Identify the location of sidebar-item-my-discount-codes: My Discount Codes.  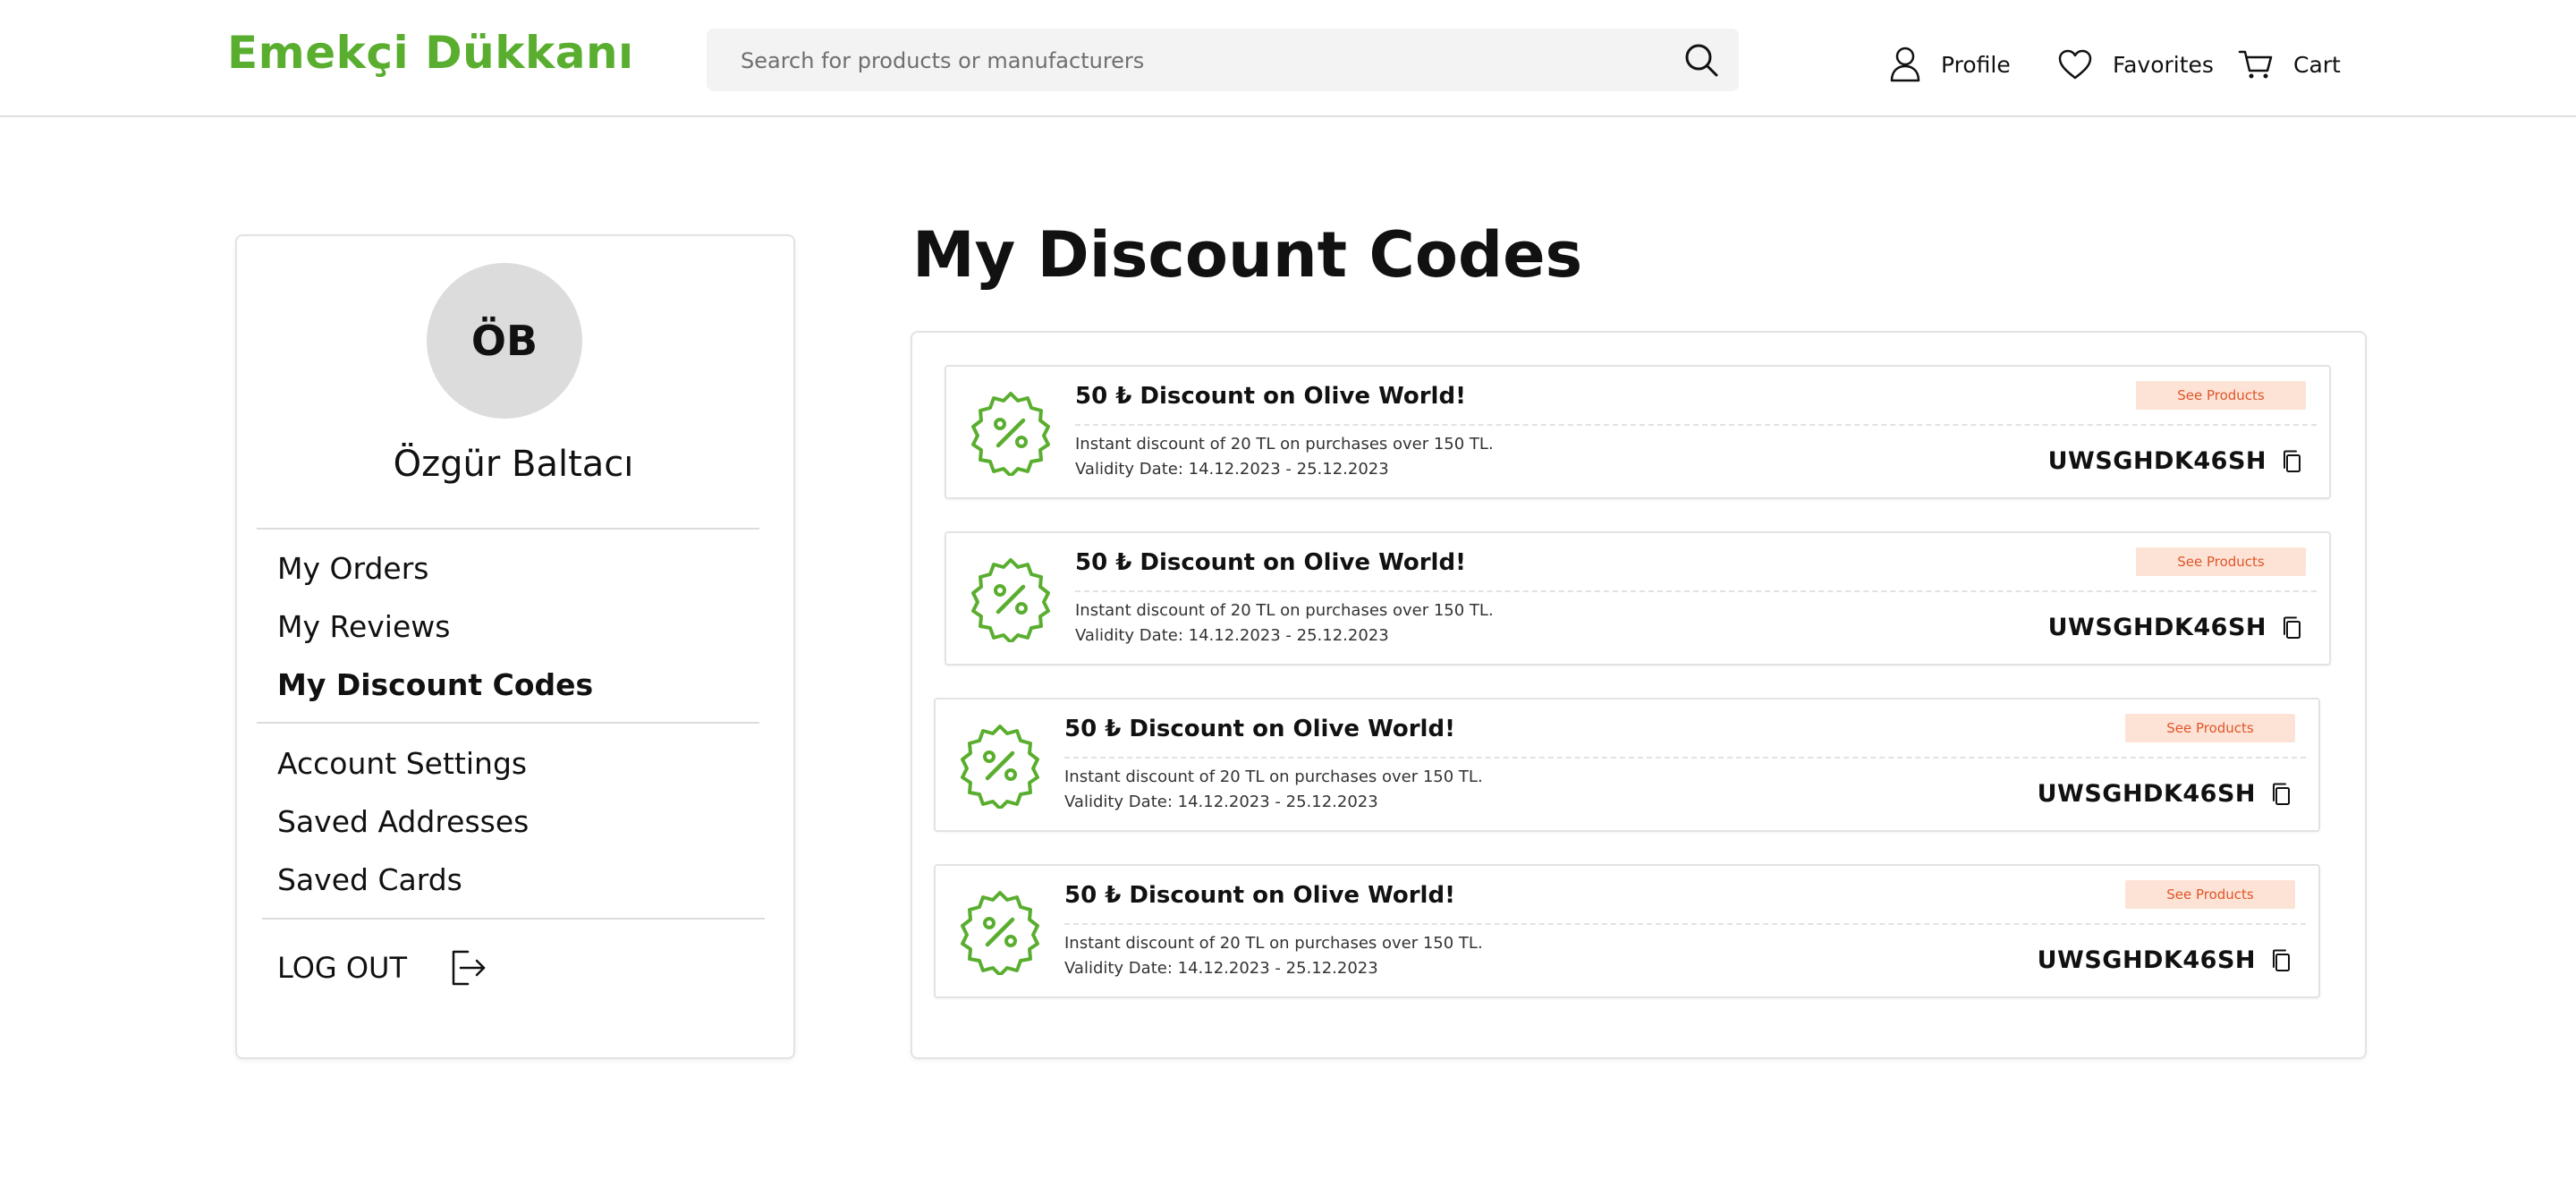
(435, 684).